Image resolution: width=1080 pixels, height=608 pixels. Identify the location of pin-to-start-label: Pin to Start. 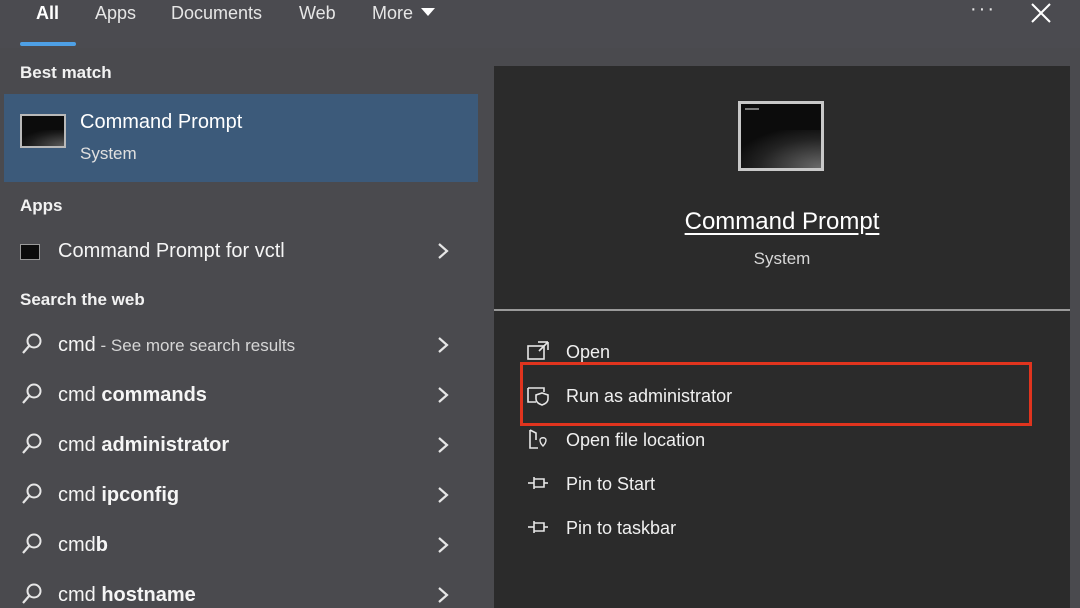
(611, 484).